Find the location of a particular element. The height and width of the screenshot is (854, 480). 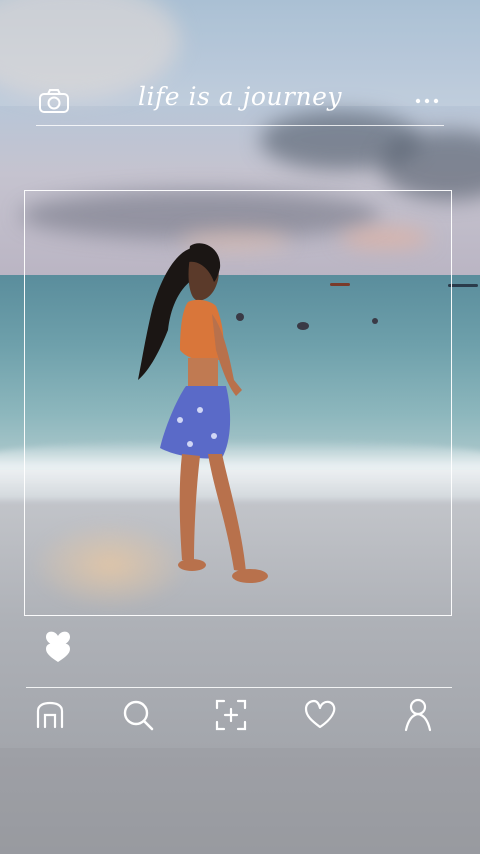

heart-filled-icon is located at coordinates (58, 646).